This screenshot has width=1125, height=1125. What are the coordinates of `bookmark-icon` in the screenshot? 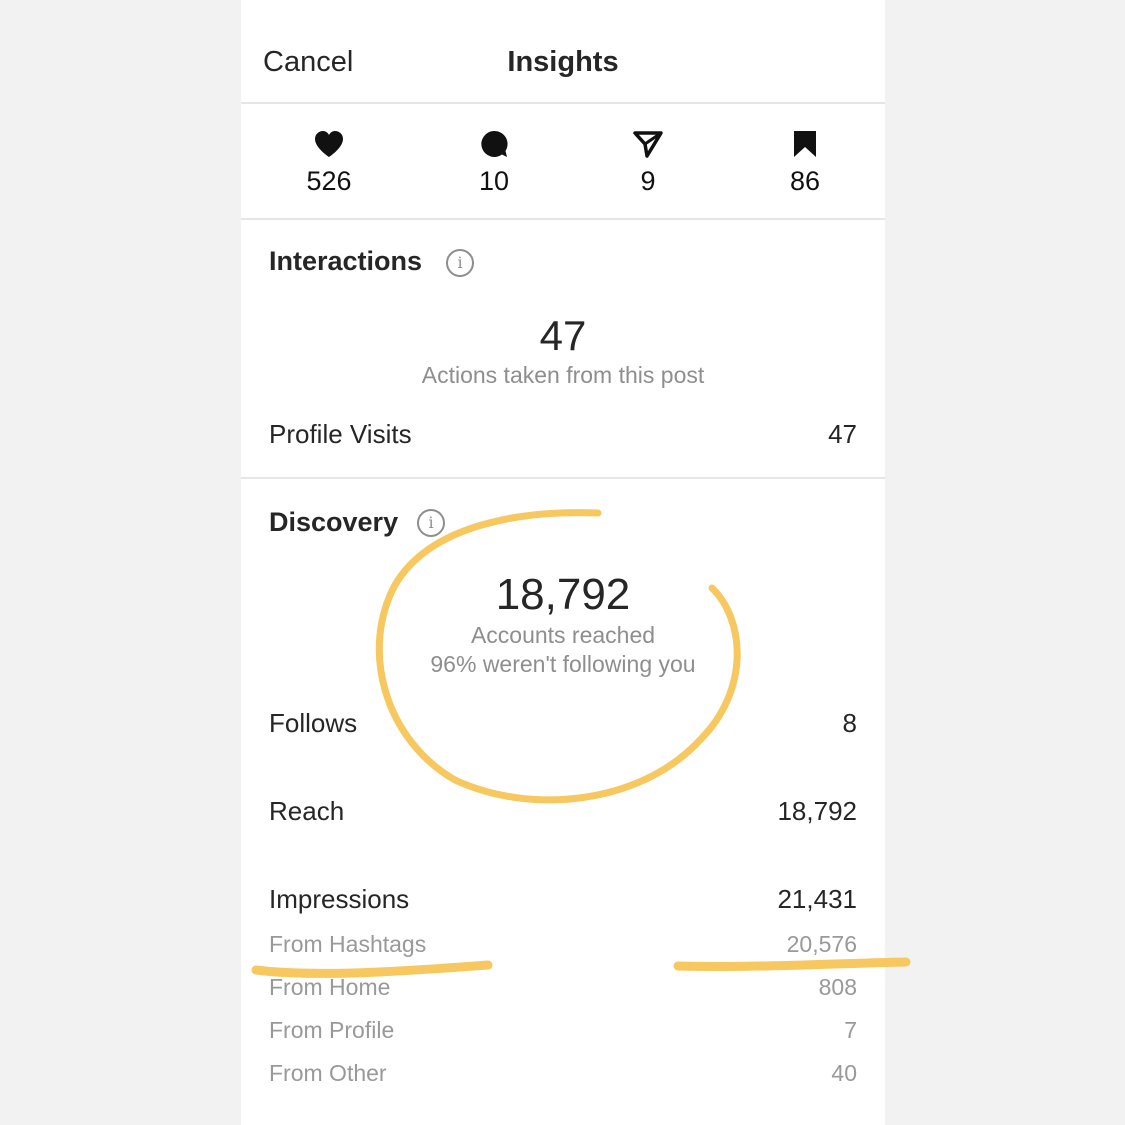 It's located at (805, 144).